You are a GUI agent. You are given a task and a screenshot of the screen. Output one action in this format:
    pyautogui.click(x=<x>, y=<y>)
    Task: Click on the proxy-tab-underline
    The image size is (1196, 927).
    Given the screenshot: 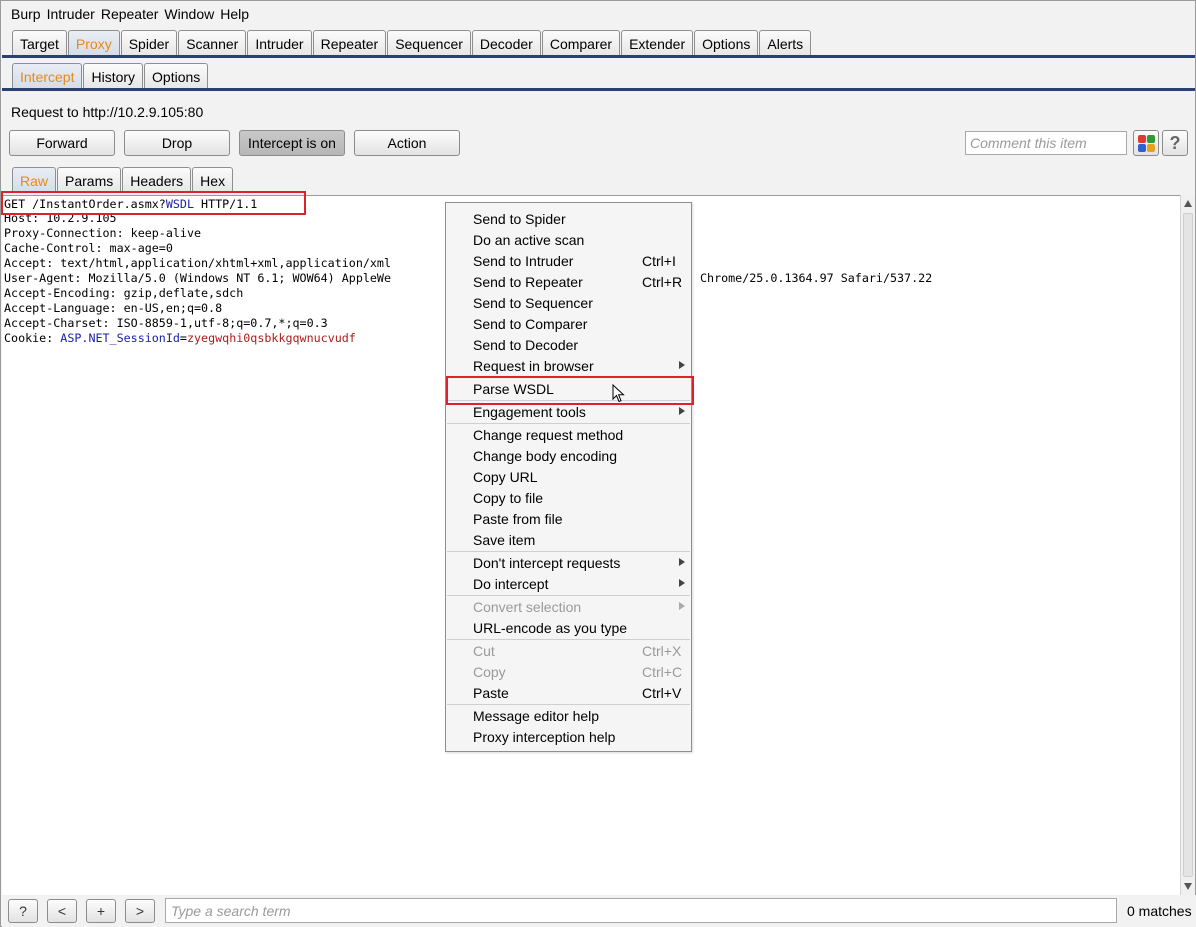 What is the action you would take?
    pyautogui.click(x=598, y=89)
    